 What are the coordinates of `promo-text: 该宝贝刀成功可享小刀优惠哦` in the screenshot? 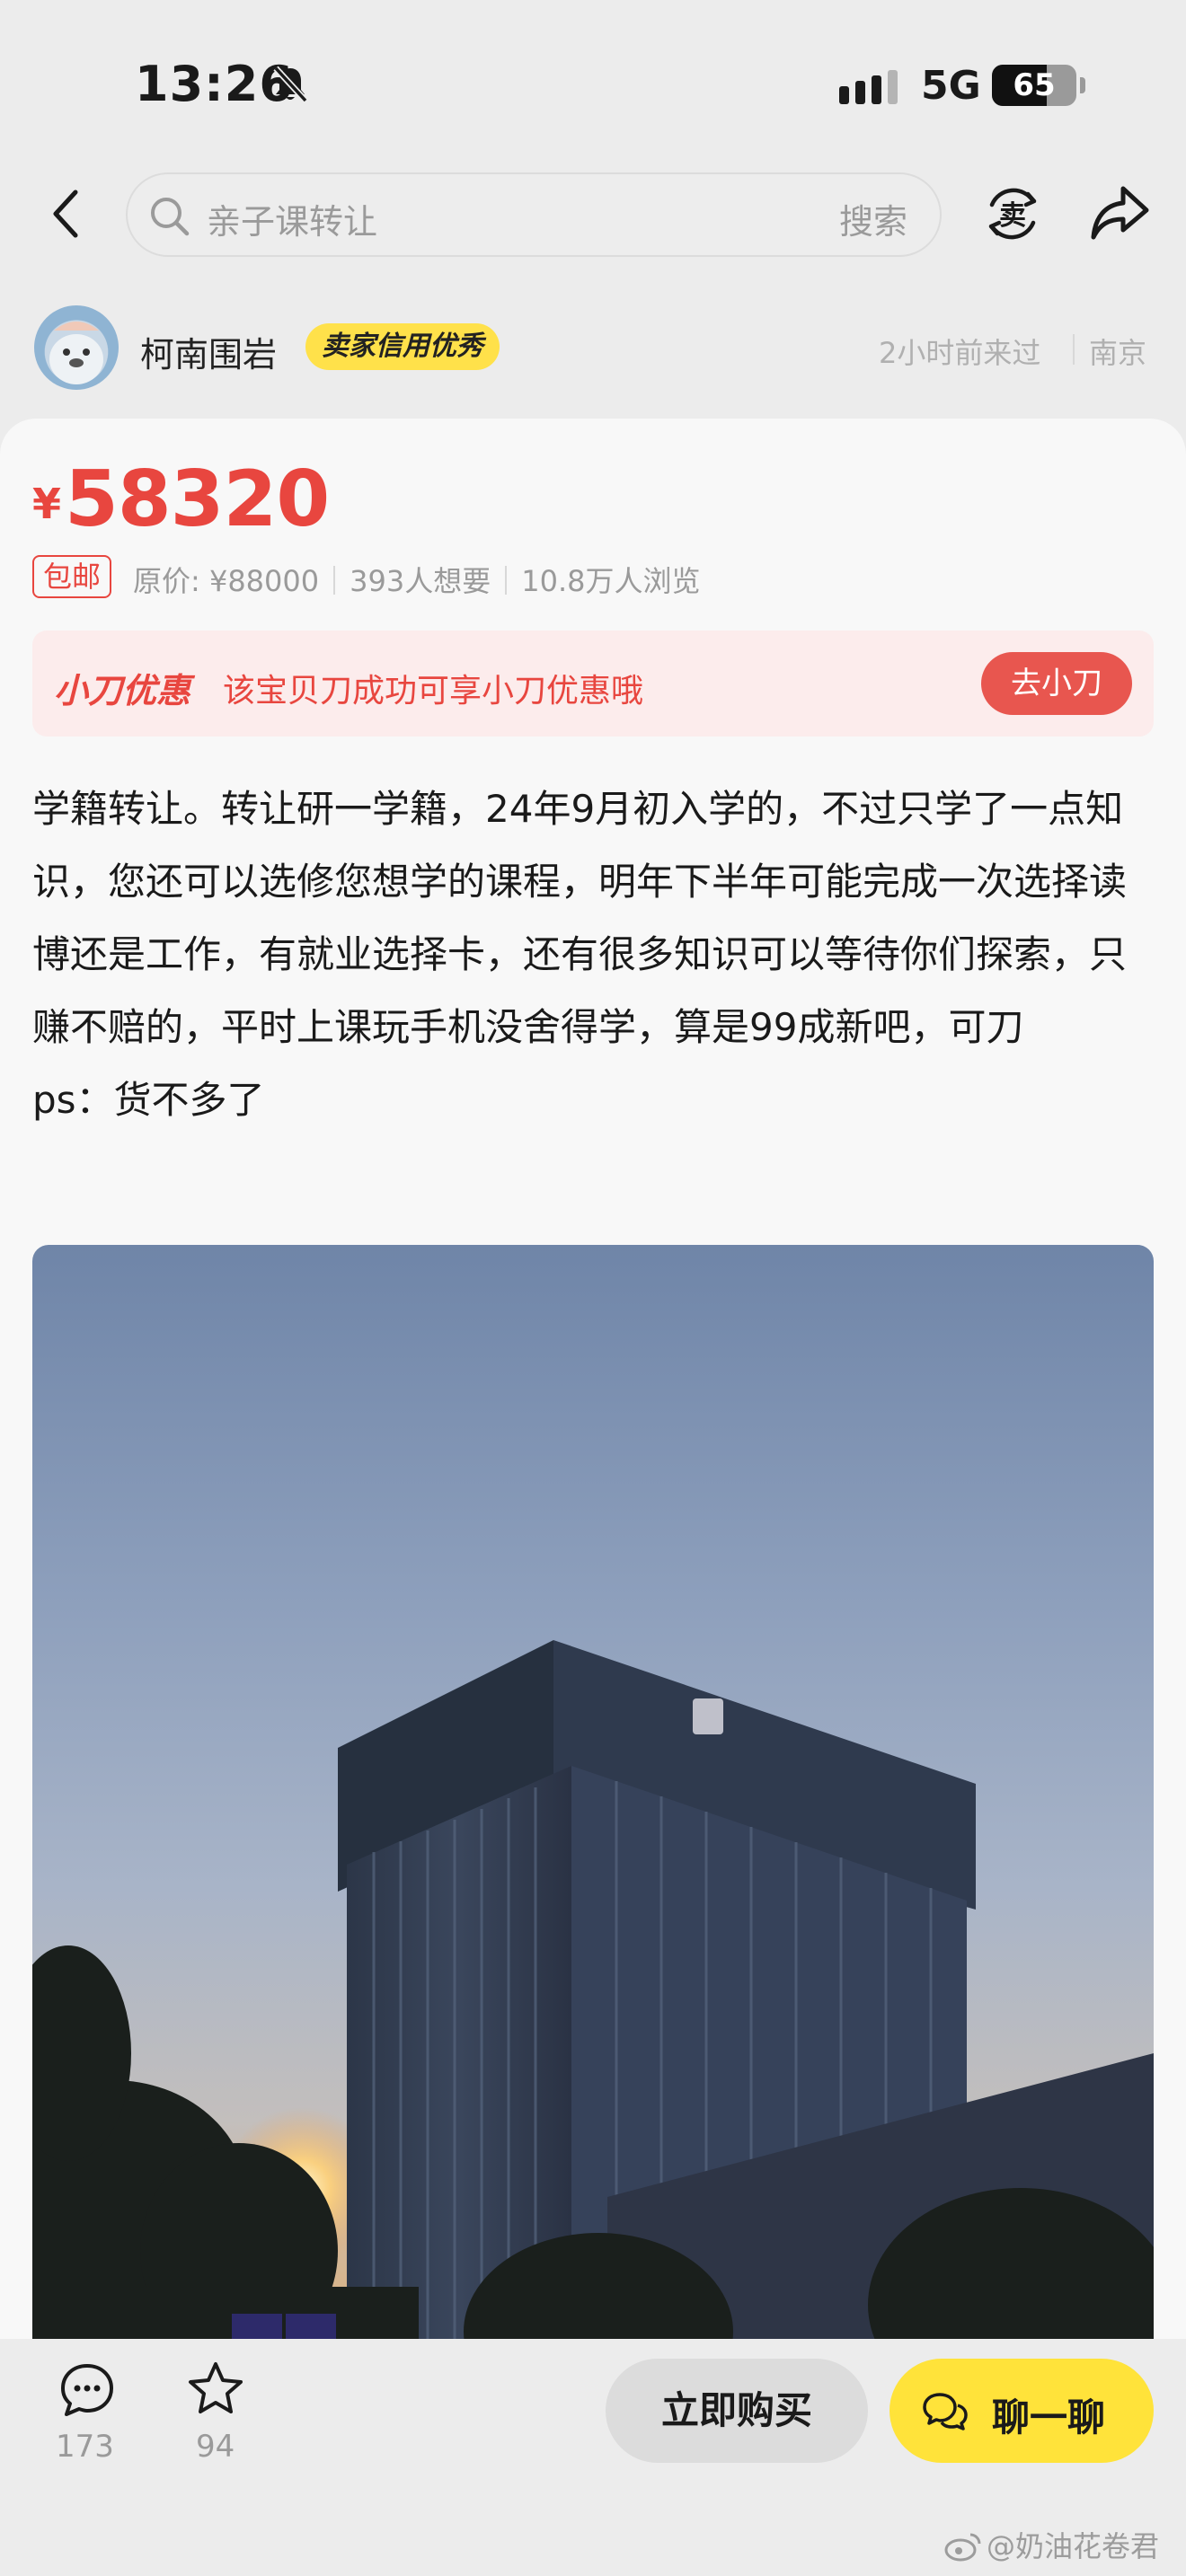 It's located at (433, 691).